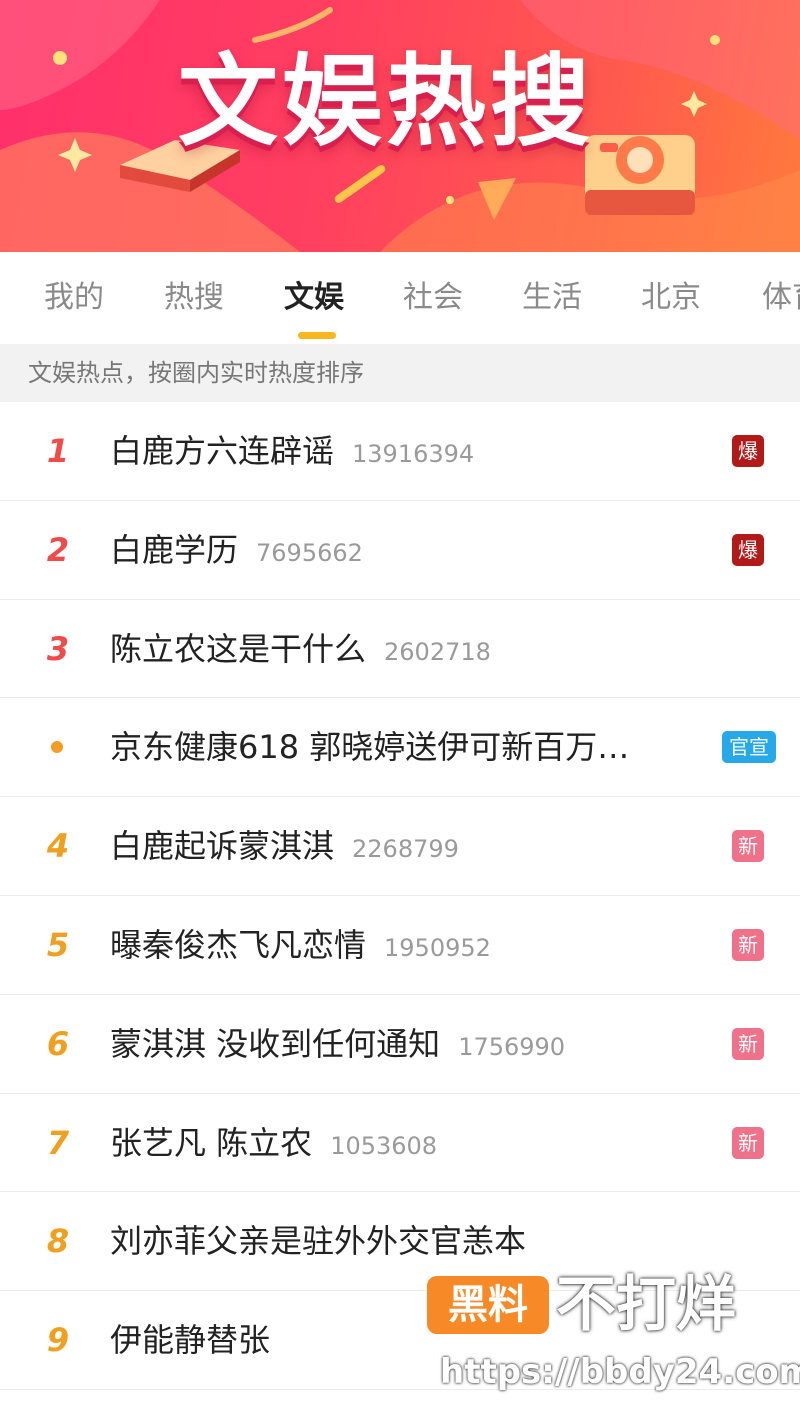 Image resolution: width=800 pixels, height=1422 pixels. I want to click on camera-illustration, so click(640, 175).